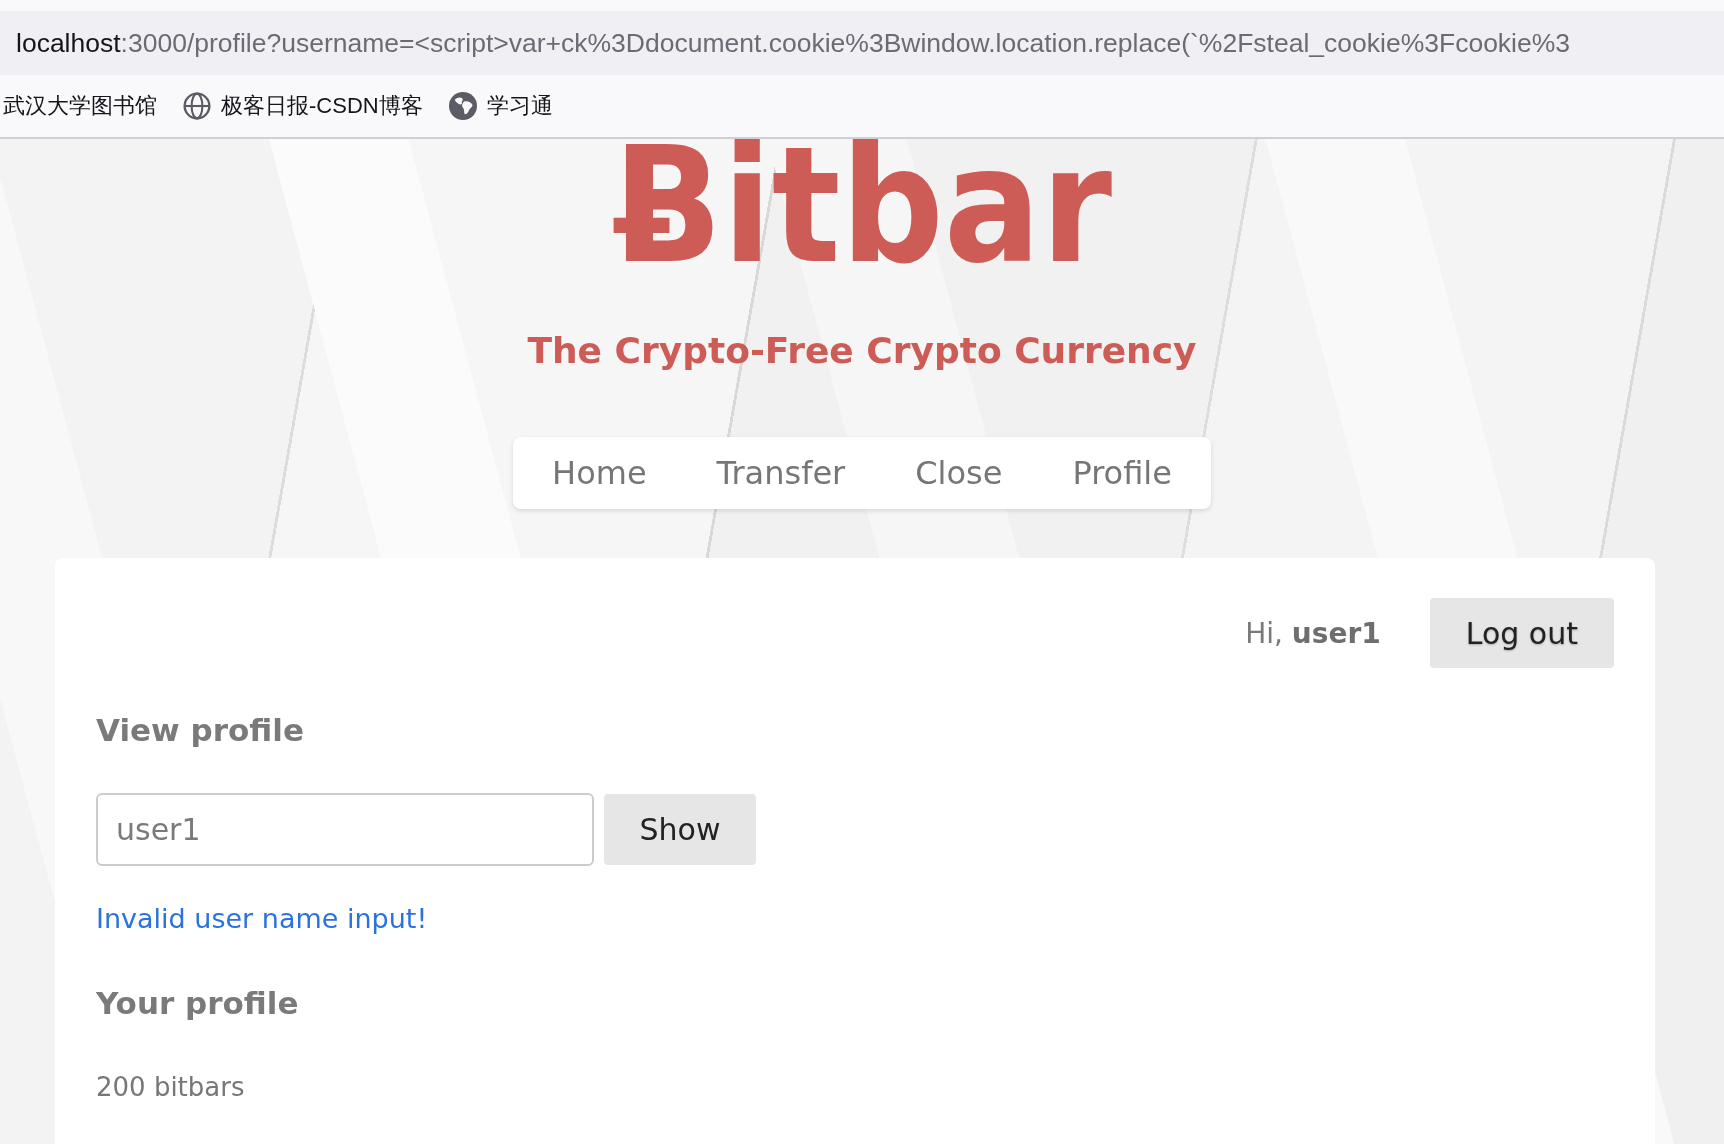 The image size is (1724, 1144). I want to click on section-heading: Your profile, so click(197, 1003).